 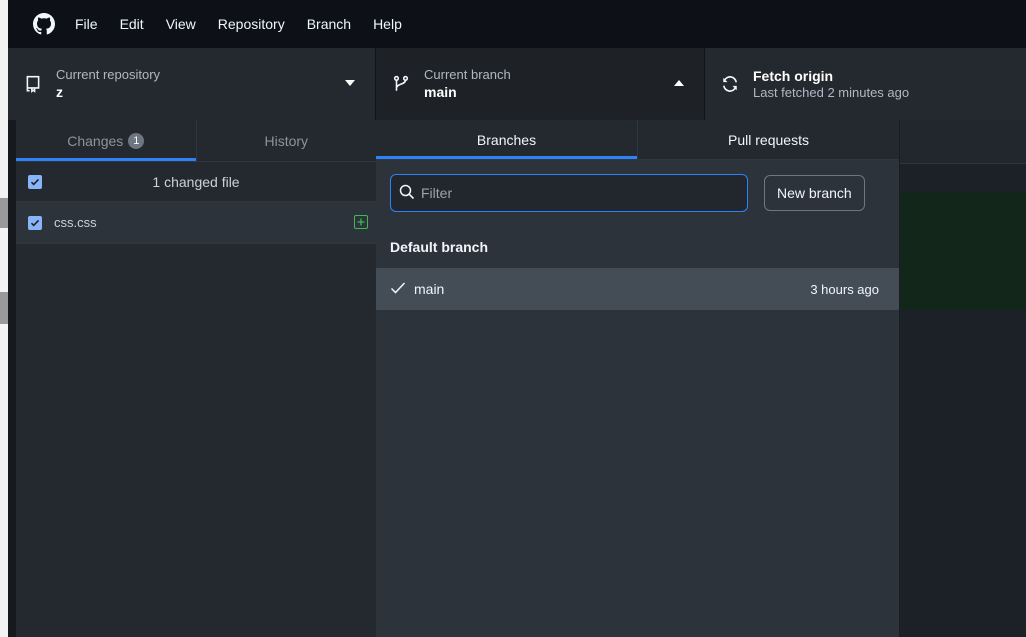 What do you see at coordinates (963, 178) in the screenshot?
I see `diff-line` at bounding box center [963, 178].